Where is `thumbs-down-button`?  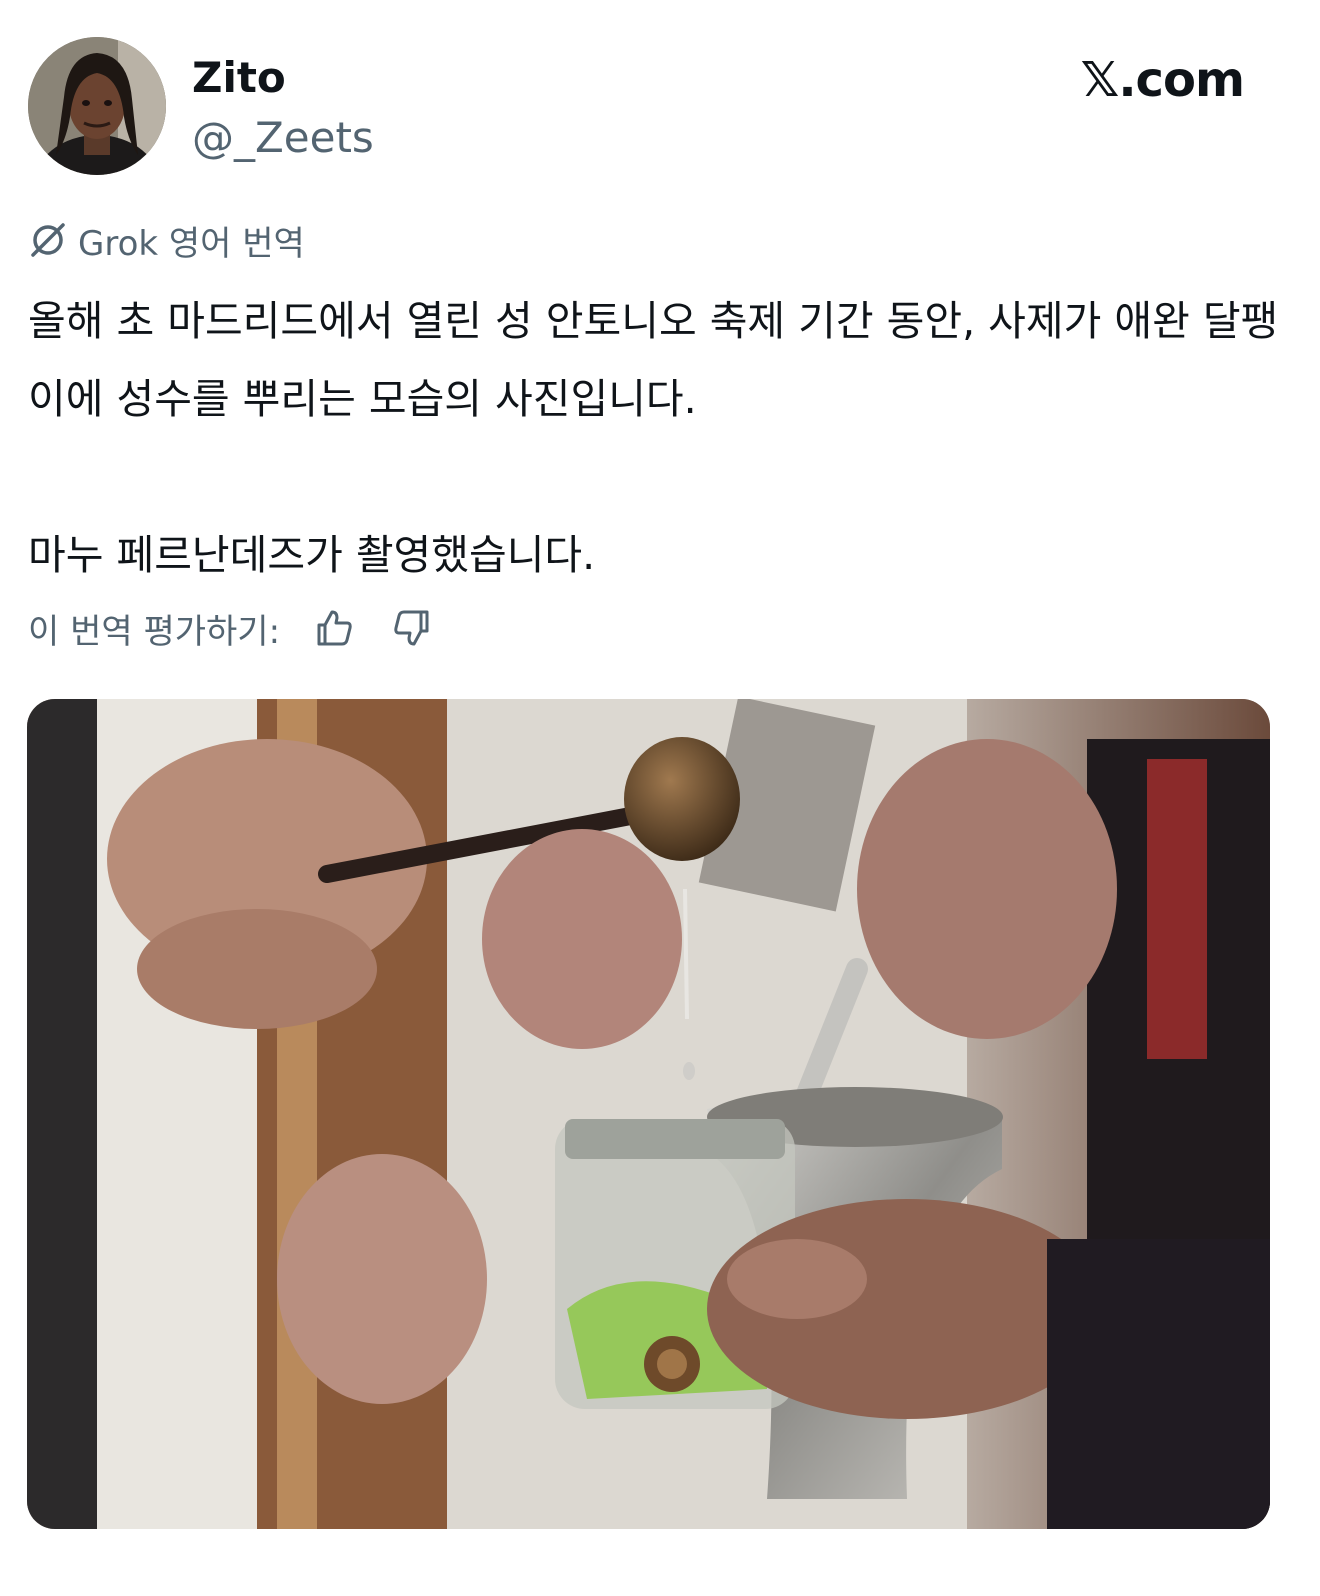
thumbs-down-button is located at coordinates (412, 628).